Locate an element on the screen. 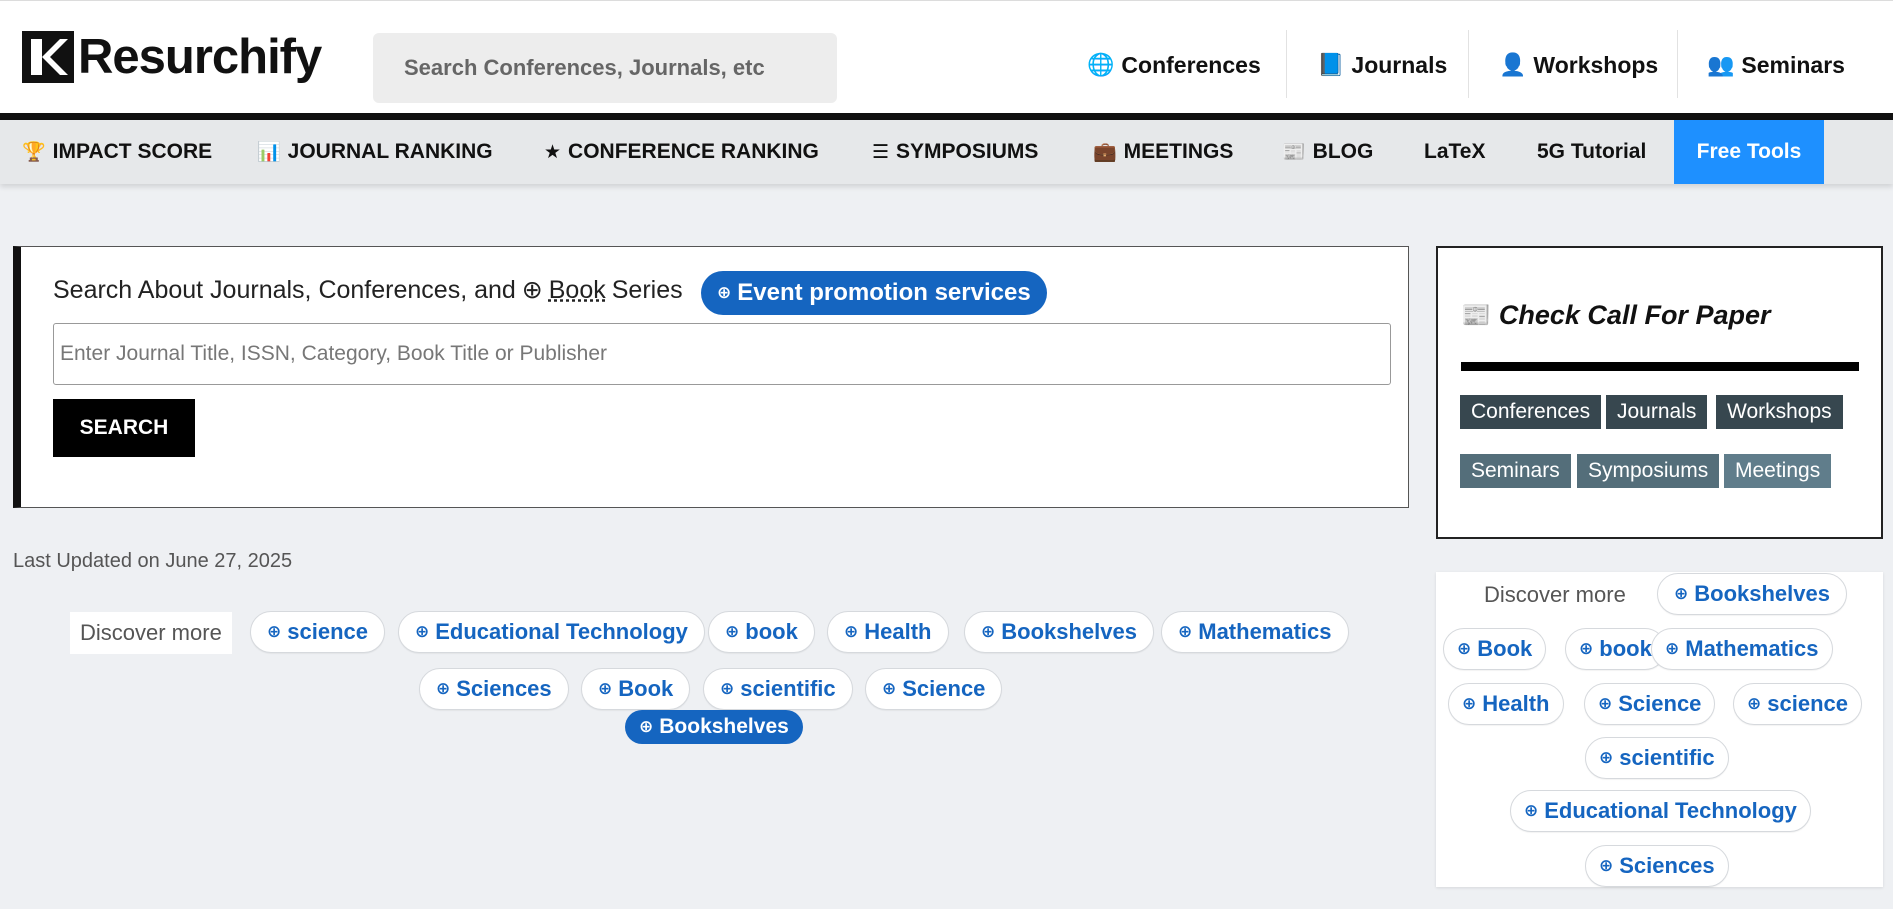 Image resolution: width=1893 pixels, height=909 pixels. last-updated-text: Last Updated on June 27, 2025 is located at coordinates (153, 561).